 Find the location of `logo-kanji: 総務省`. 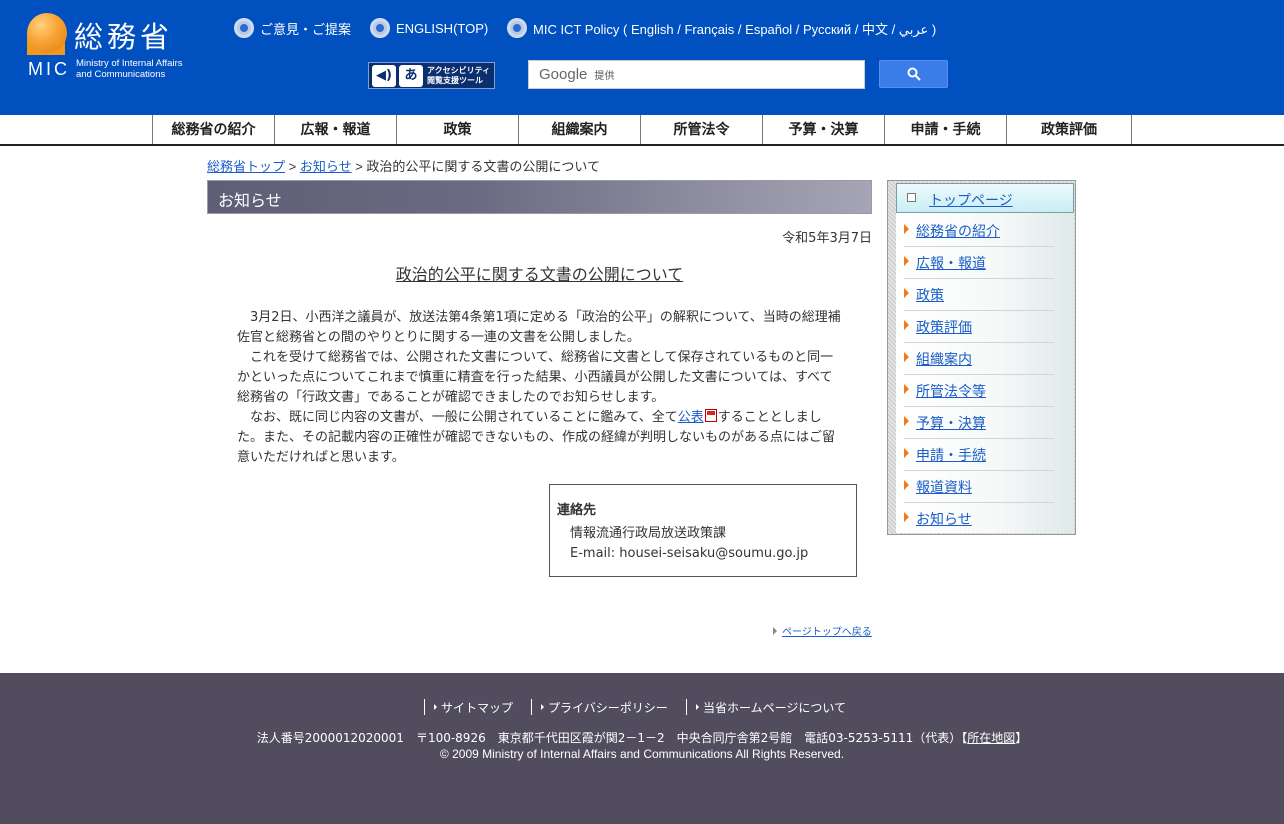

logo-kanji: 総務省 is located at coordinates (124, 37).